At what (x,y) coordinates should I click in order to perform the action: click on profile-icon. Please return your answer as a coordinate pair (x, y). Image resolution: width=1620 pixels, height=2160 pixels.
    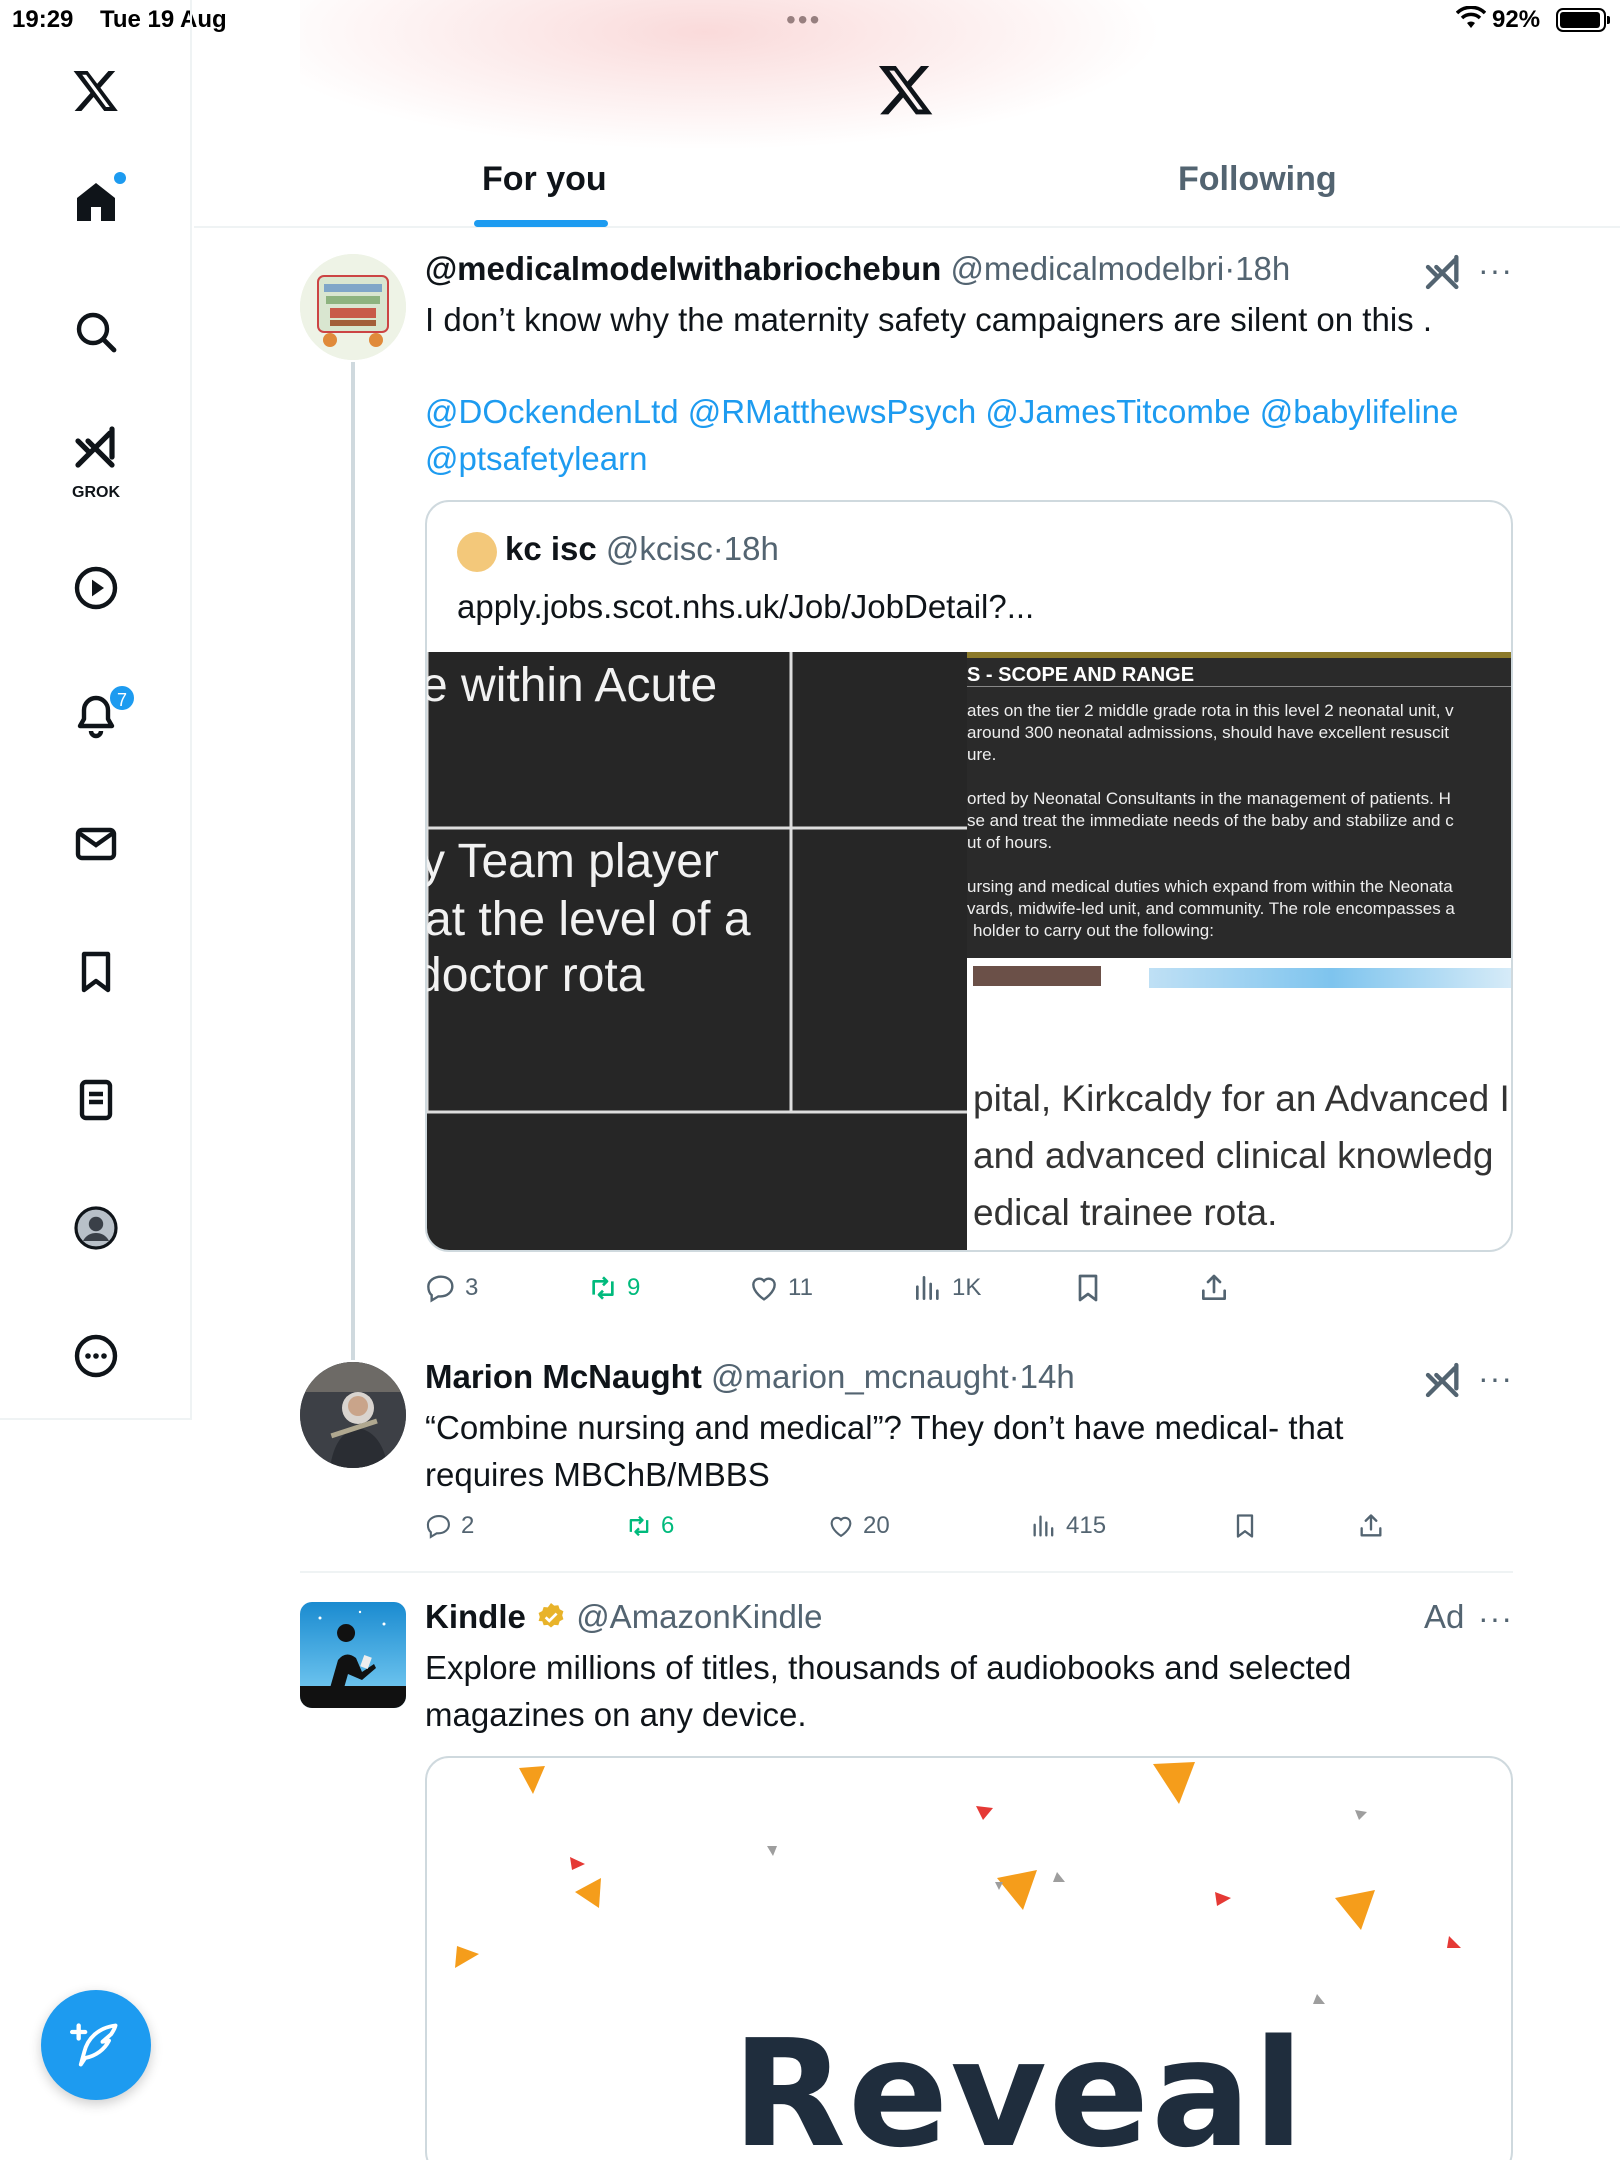
    Looking at the image, I should click on (96, 1228).